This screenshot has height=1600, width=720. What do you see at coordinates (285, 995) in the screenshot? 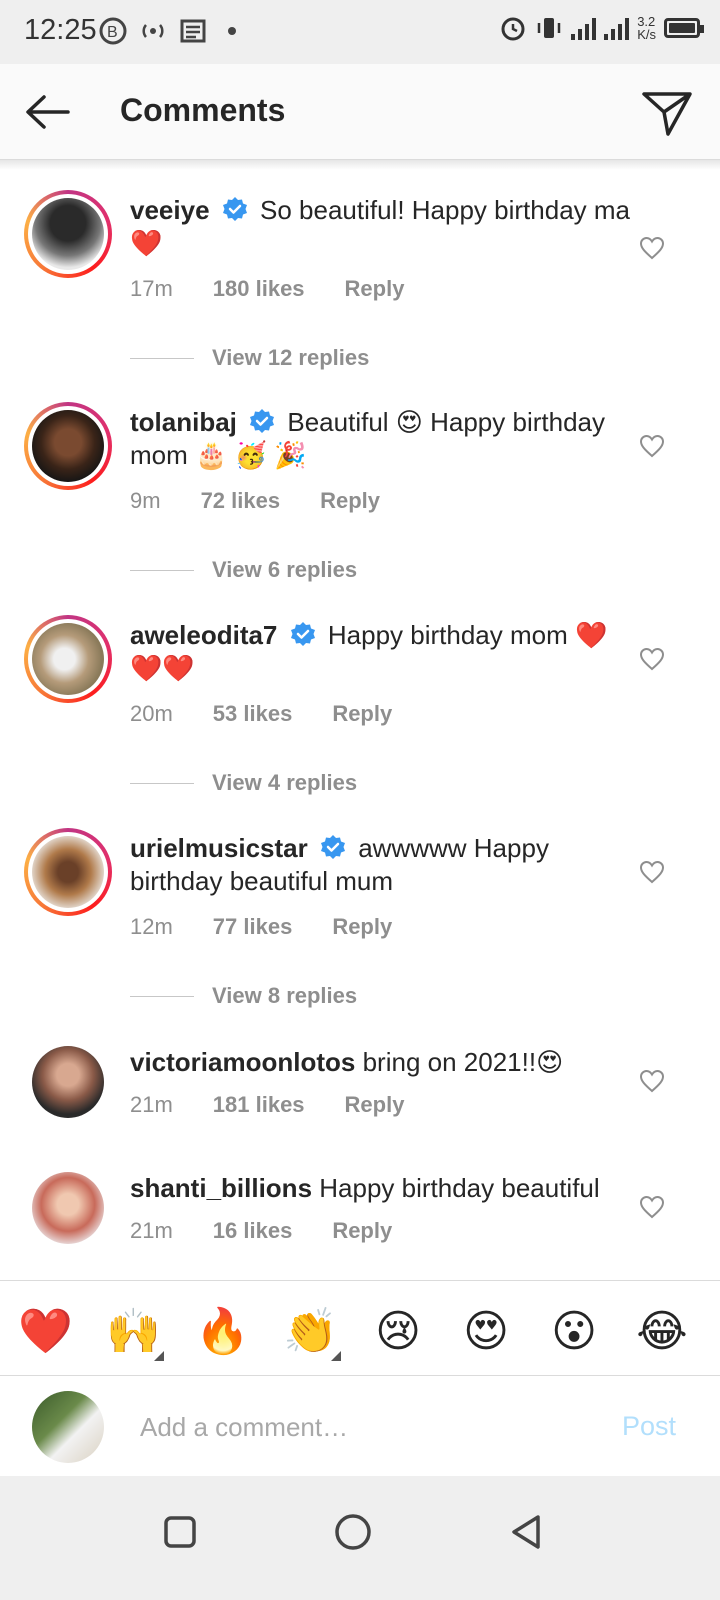
I see `view-replies-label: View 8 replies` at bounding box center [285, 995].